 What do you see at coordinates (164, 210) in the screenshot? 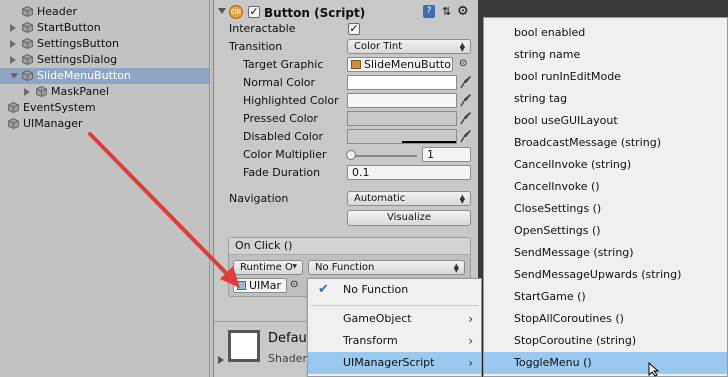
I see `annotation-arrow` at bounding box center [164, 210].